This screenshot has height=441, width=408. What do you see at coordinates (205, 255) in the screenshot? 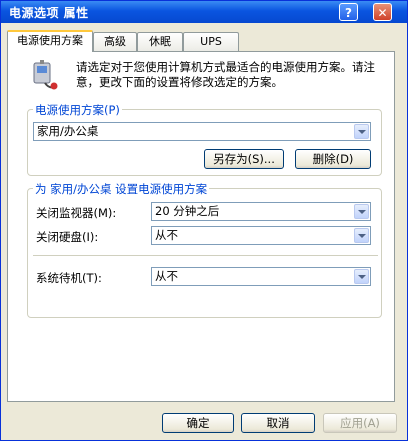
I see `divider` at bounding box center [205, 255].